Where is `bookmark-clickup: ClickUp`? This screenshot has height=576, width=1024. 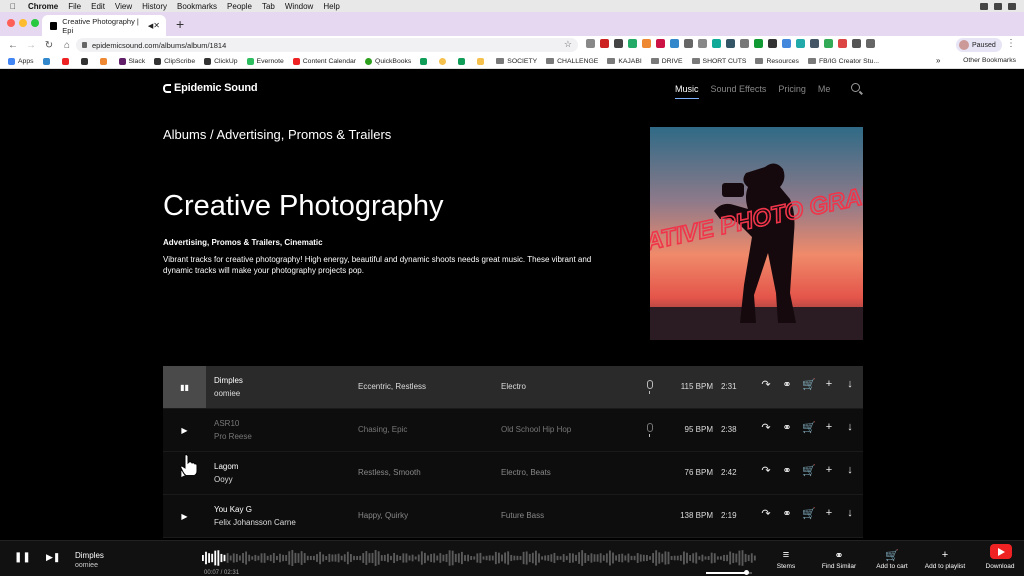
bookmark-clickup: ClickUp is located at coordinates (221, 61).